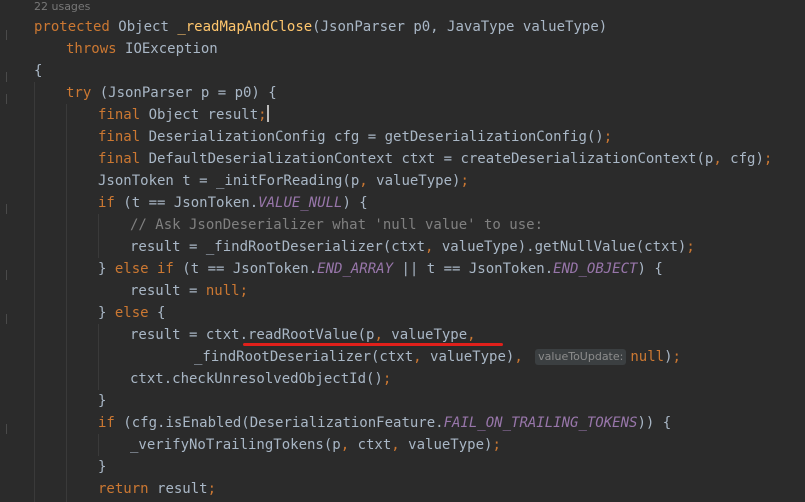  Describe the element at coordinates (429, 335) in the screenshot. I see `code-token: valueType` at that location.